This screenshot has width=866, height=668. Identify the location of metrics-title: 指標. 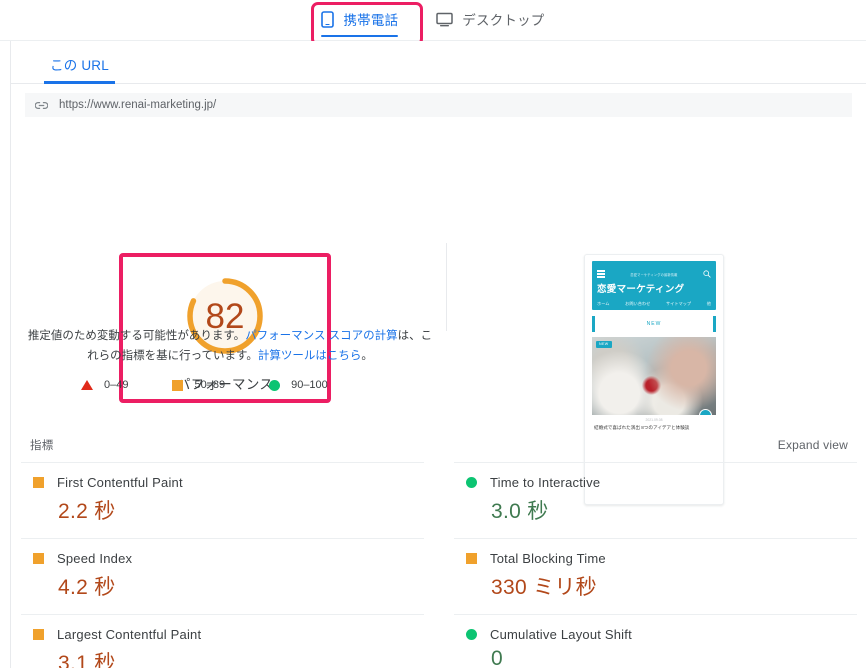
(42, 446).